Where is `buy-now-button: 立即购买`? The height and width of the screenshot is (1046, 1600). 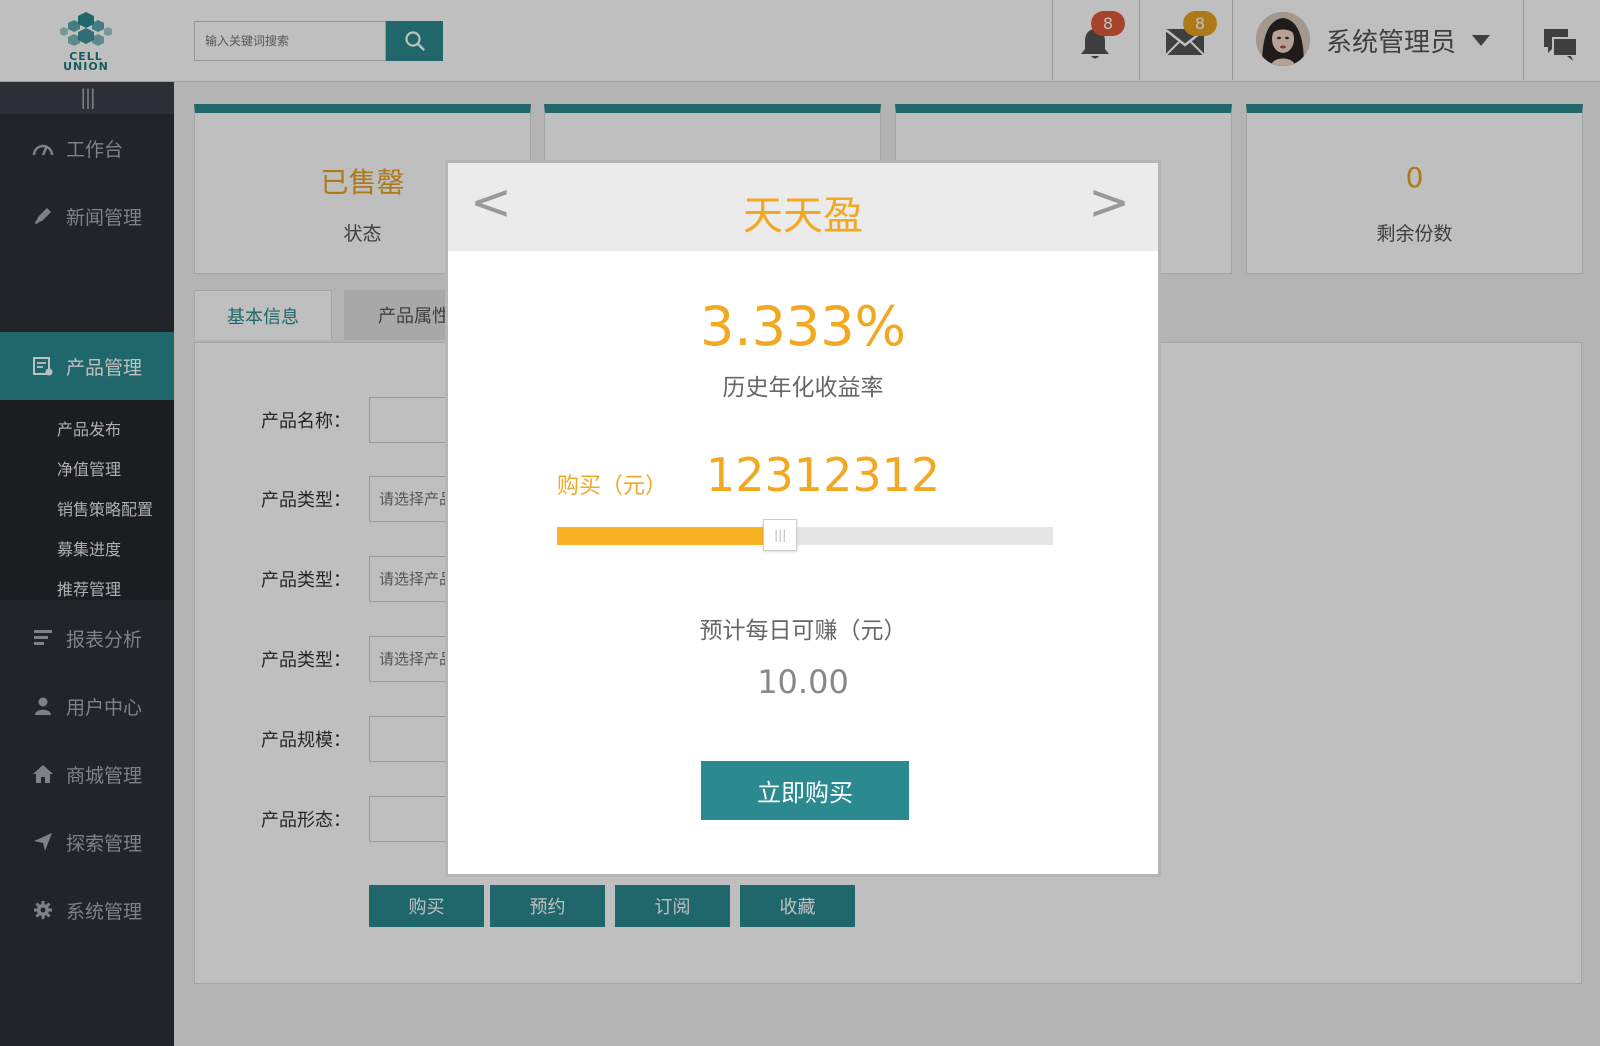
buy-now-button: 立即购买 is located at coordinates (805, 790).